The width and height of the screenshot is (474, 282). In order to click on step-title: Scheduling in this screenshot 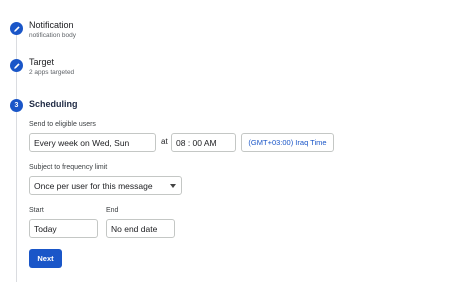, I will do `click(53, 104)`.